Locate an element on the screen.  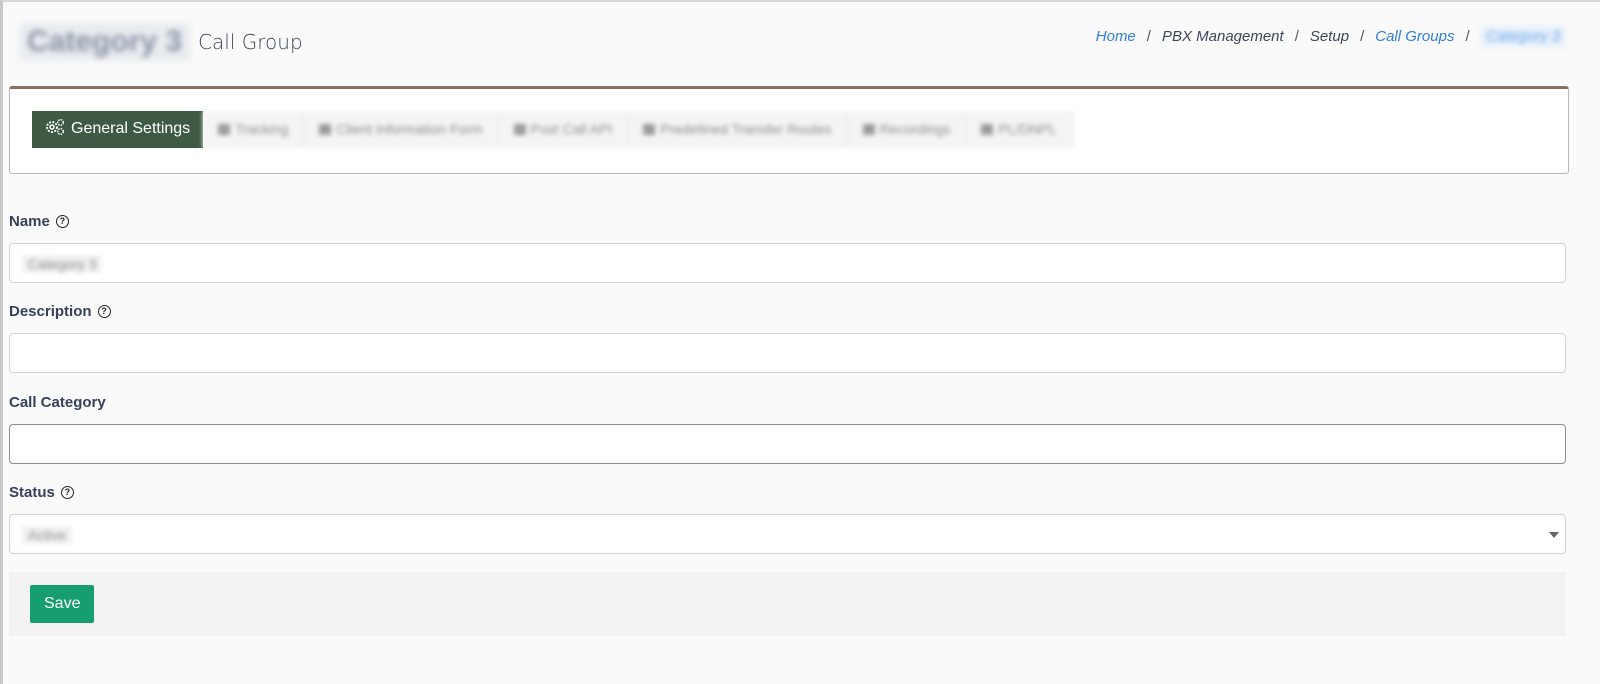
chevron-down-icon is located at coordinates (1554, 535).